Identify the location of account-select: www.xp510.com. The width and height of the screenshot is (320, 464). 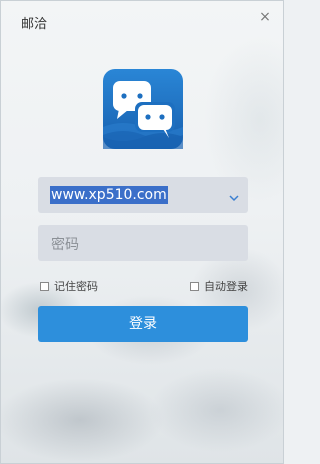
(143, 195).